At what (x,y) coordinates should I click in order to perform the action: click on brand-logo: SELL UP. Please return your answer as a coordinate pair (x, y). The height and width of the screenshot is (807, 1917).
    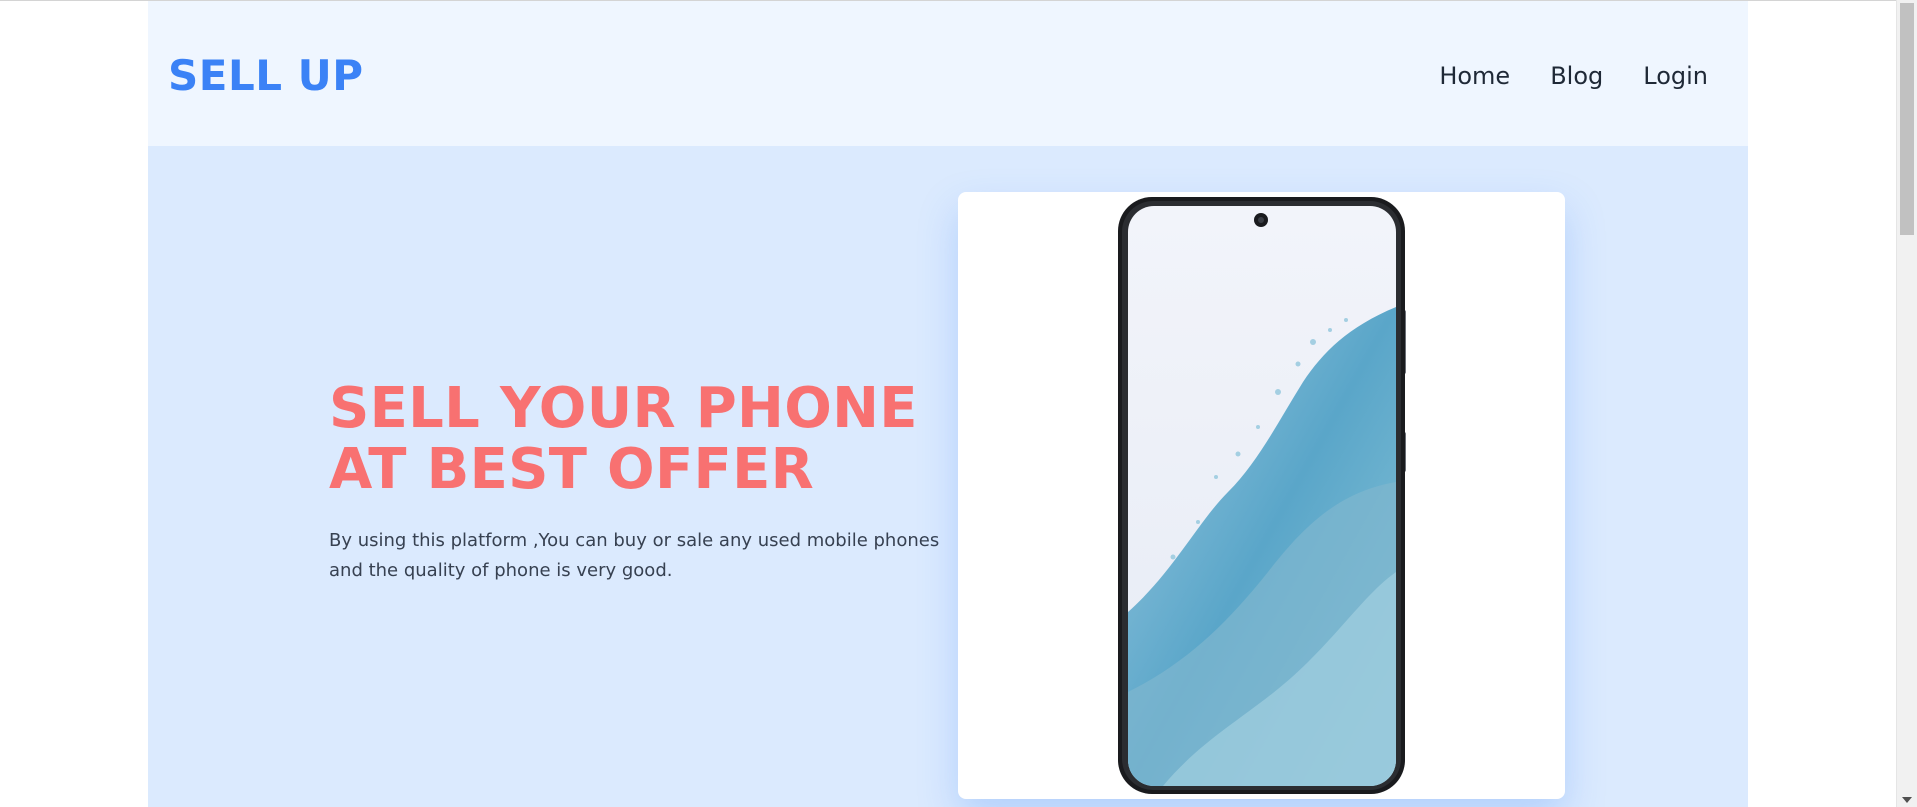
    Looking at the image, I should click on (265, 76).